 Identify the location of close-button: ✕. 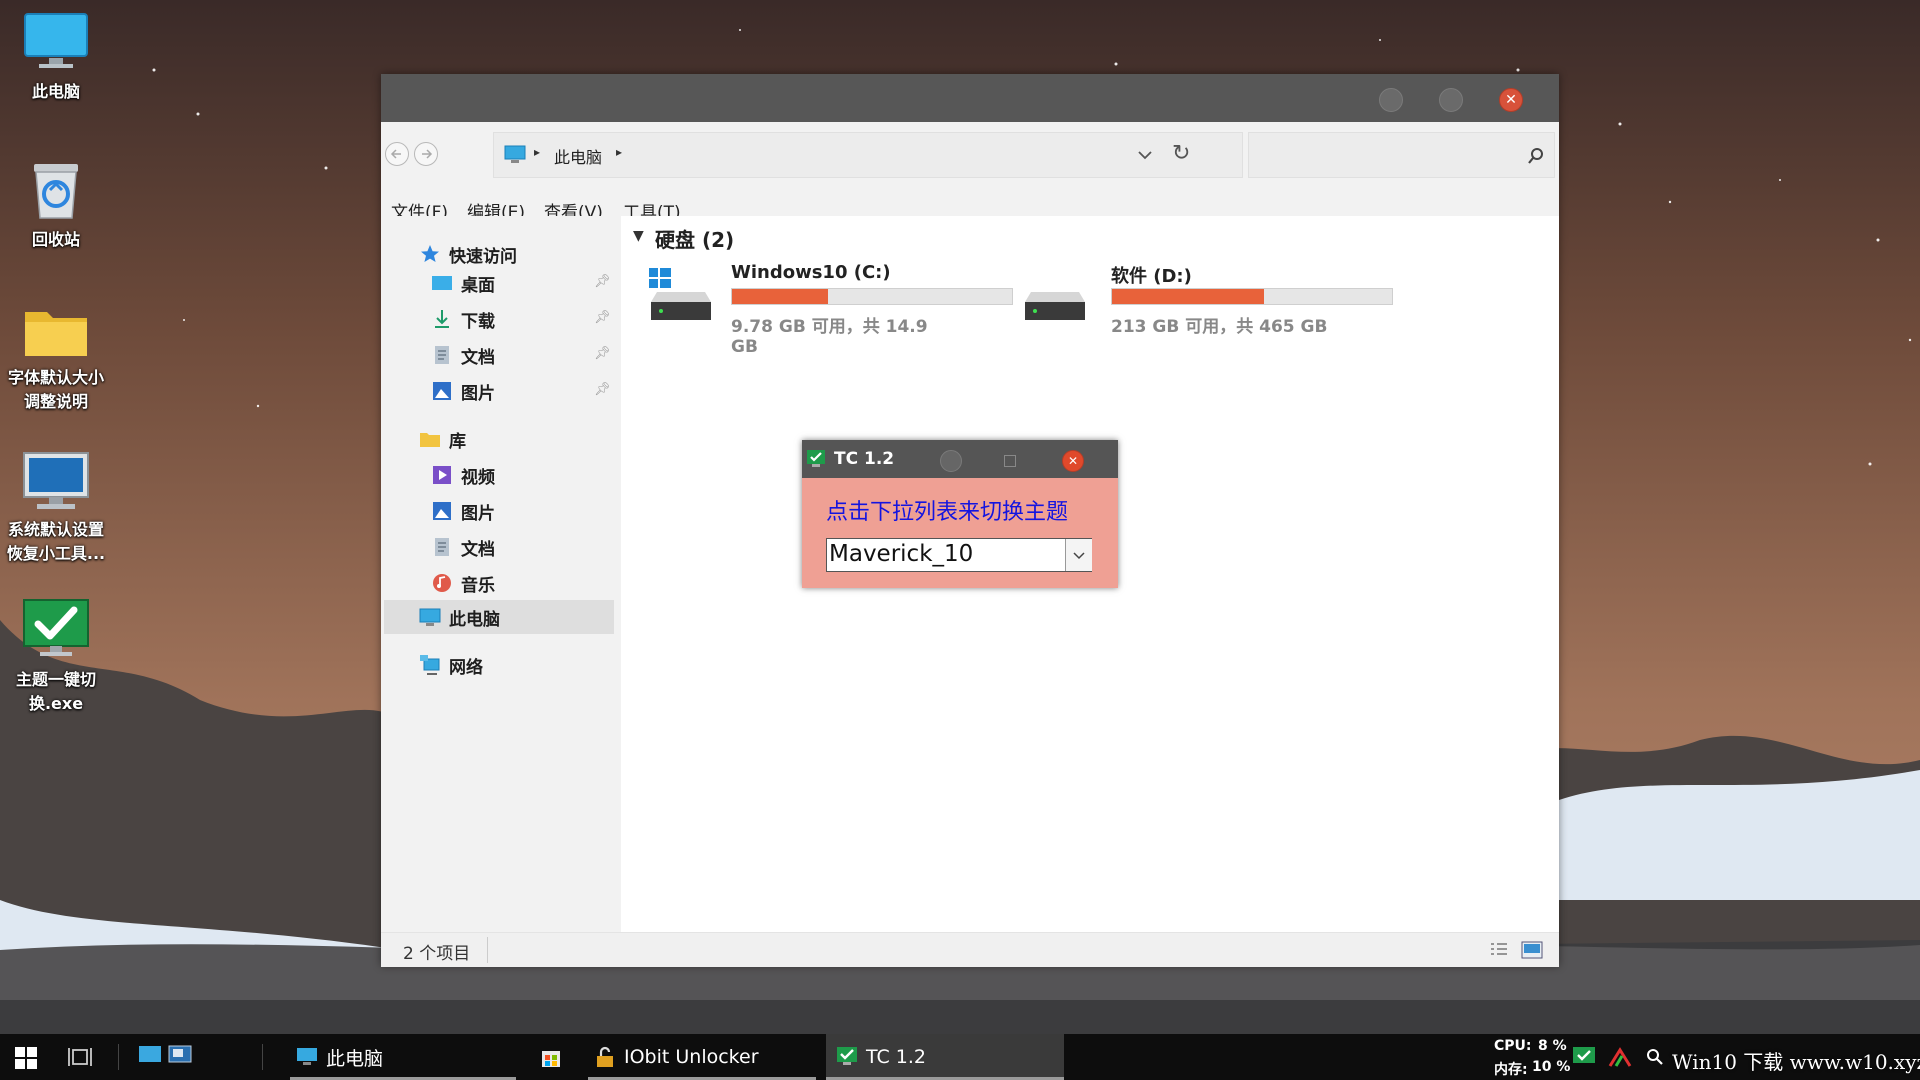
(1511, 100).